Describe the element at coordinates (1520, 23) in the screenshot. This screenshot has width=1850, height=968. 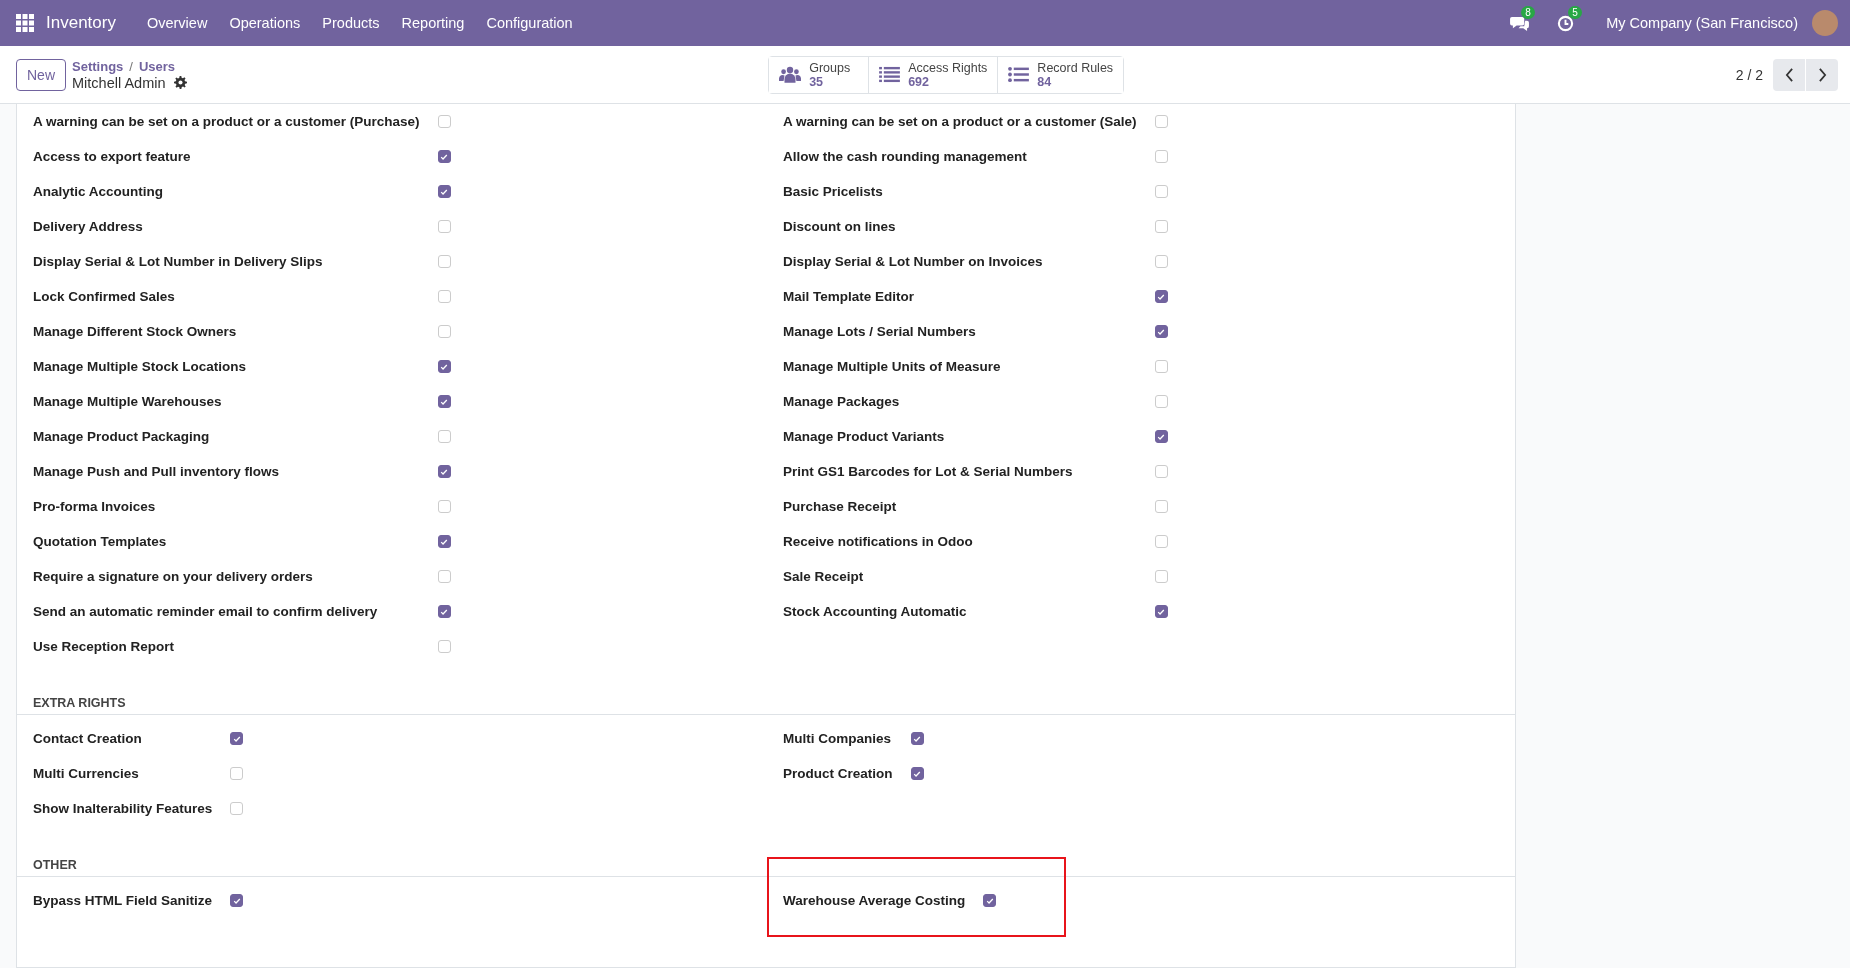
I see `chat-icon` at that location.